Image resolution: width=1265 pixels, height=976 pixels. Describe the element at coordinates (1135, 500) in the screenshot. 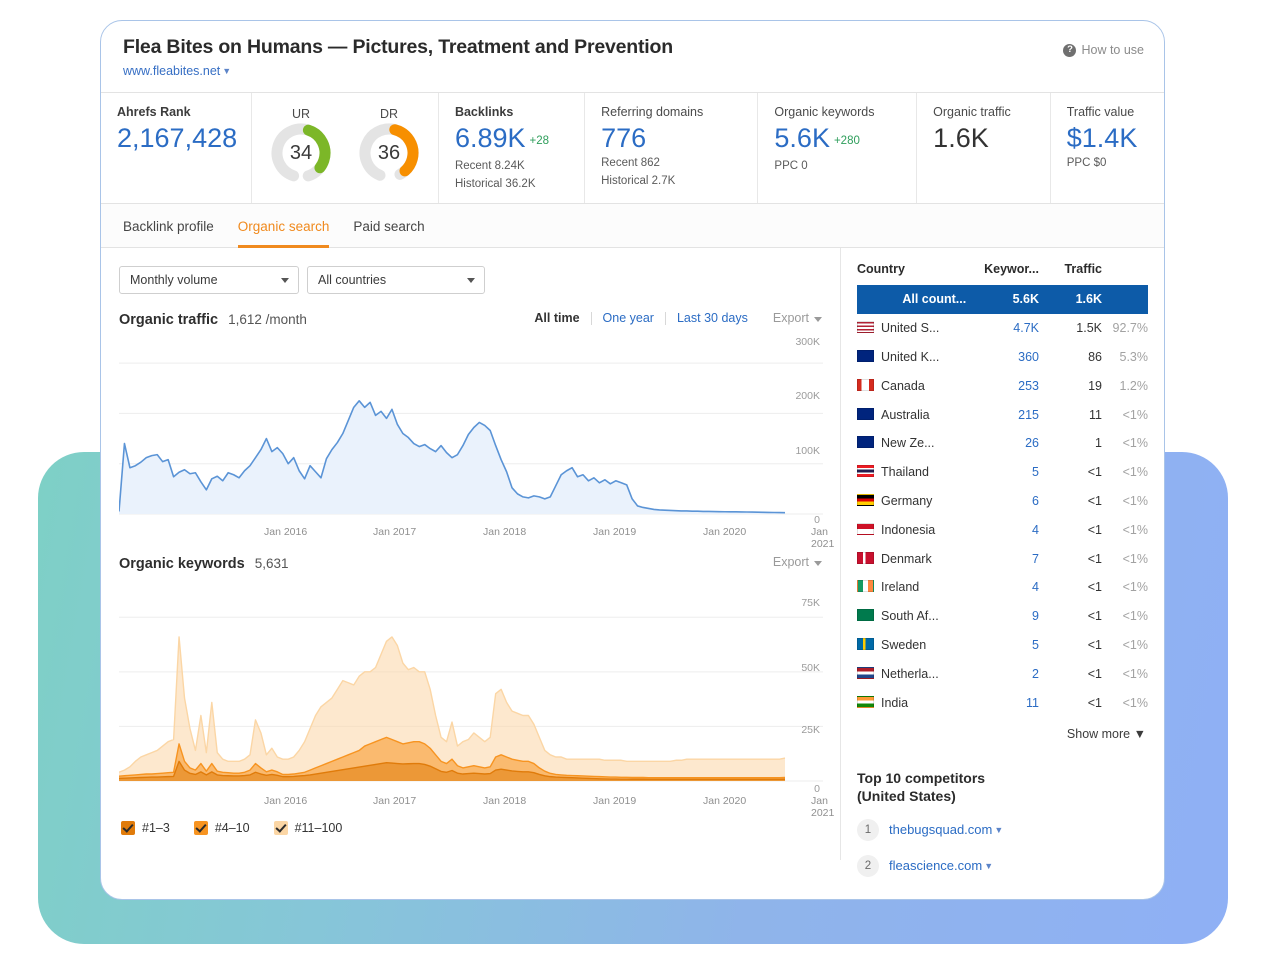

I see `cell-share: <1%` at that location.